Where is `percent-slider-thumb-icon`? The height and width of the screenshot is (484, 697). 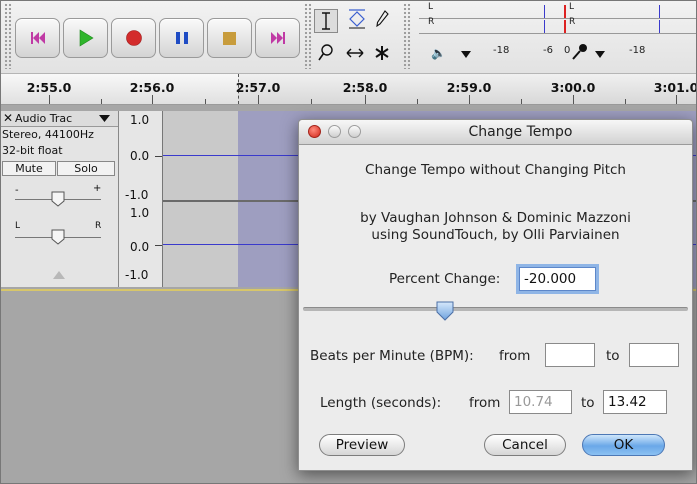 percent-slider-thumb-icon is located at coordinates (445, 311).